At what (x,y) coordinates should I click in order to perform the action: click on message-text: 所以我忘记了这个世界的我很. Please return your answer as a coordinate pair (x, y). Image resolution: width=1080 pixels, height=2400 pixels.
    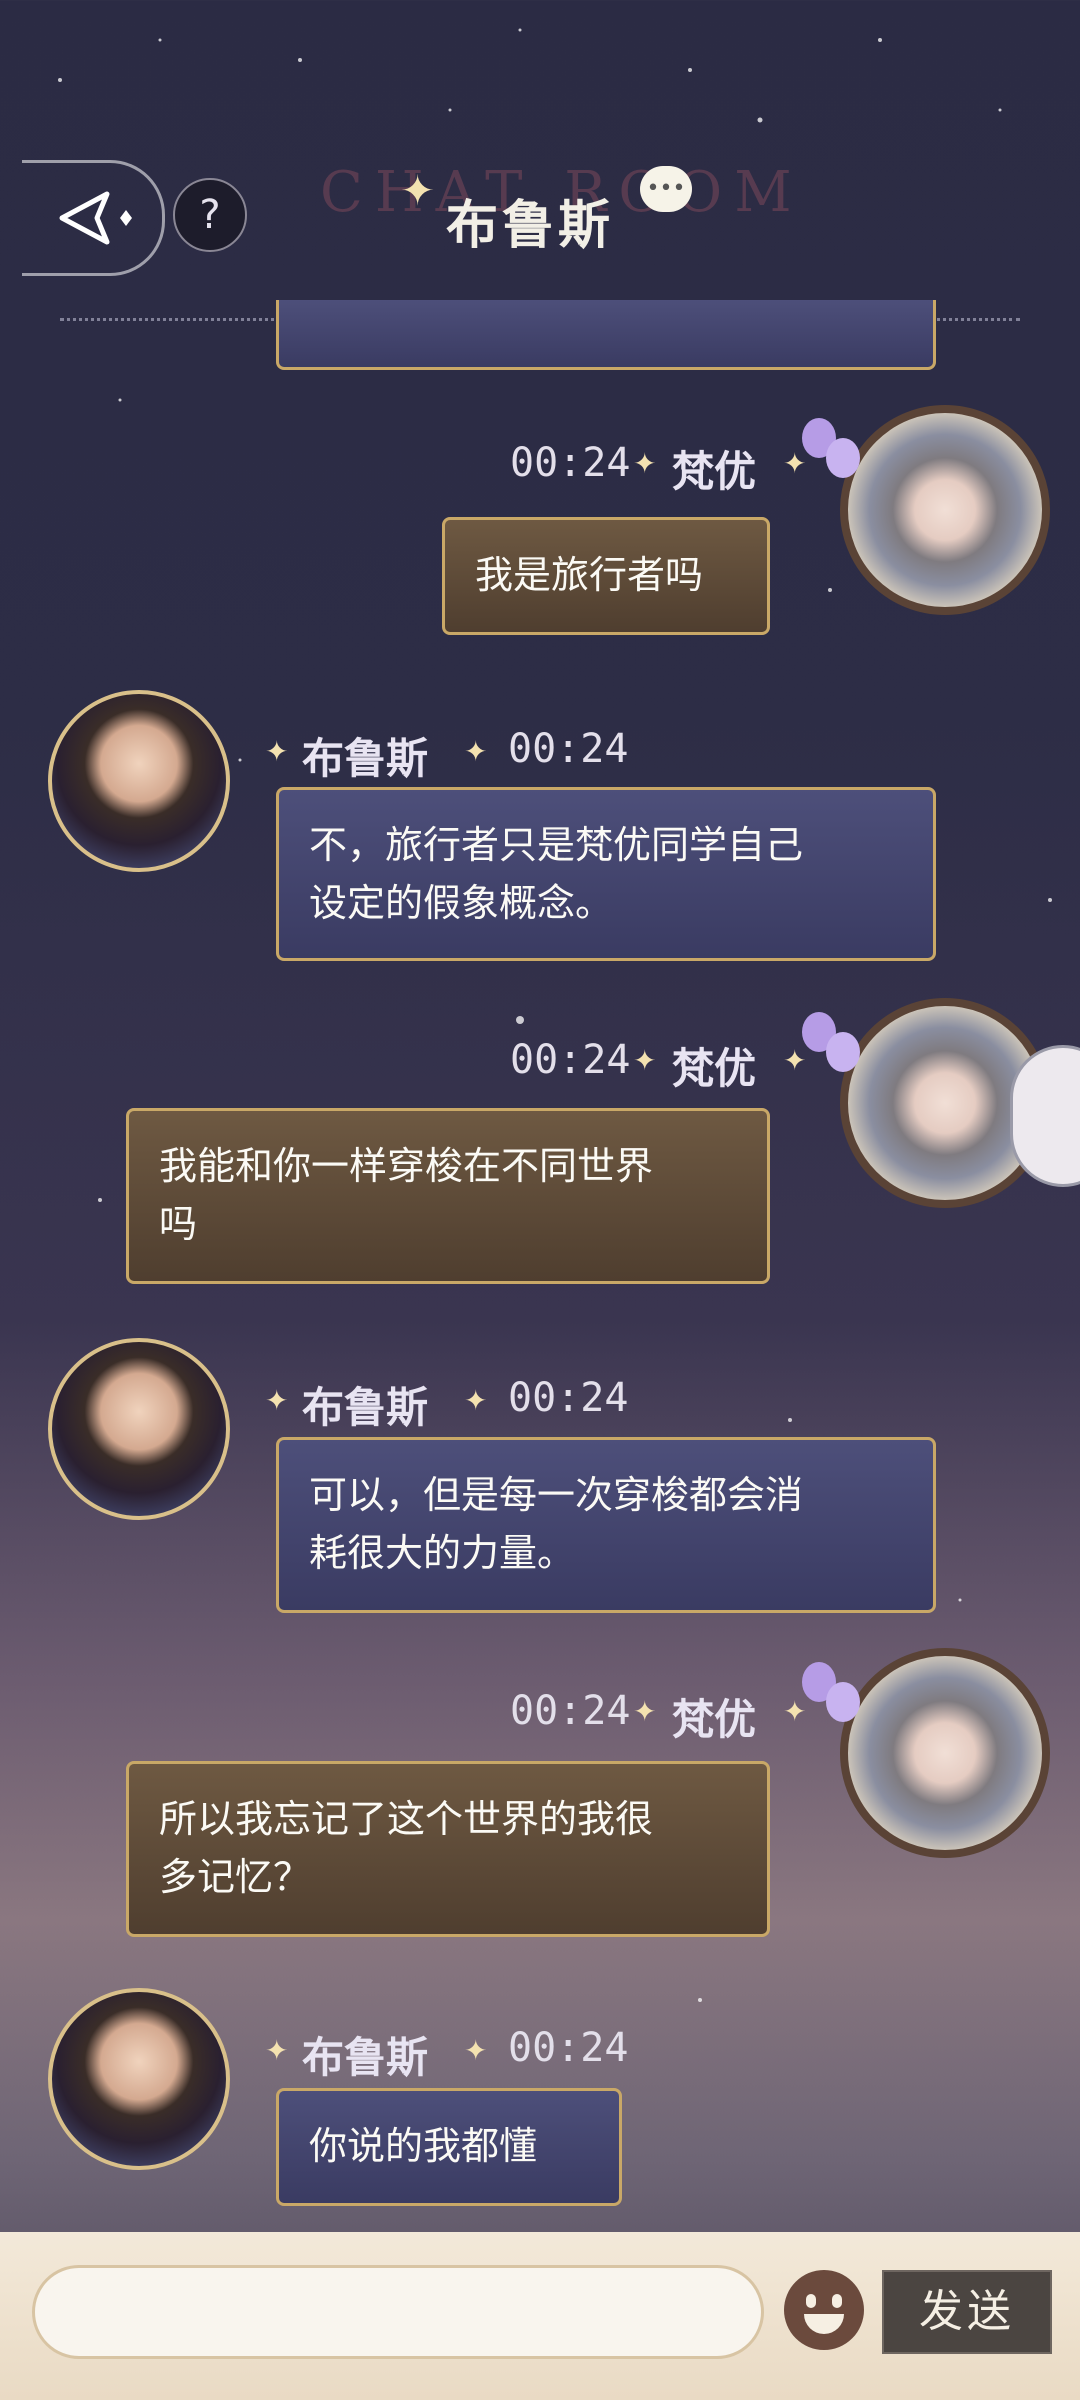
    Looking at the image, I should click on (406, 1819).